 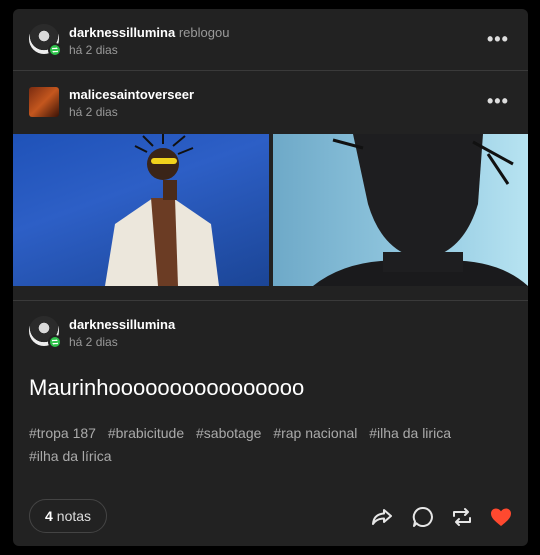 I want to click on reply-time: há 2 dias, so click(x=93, y=342).